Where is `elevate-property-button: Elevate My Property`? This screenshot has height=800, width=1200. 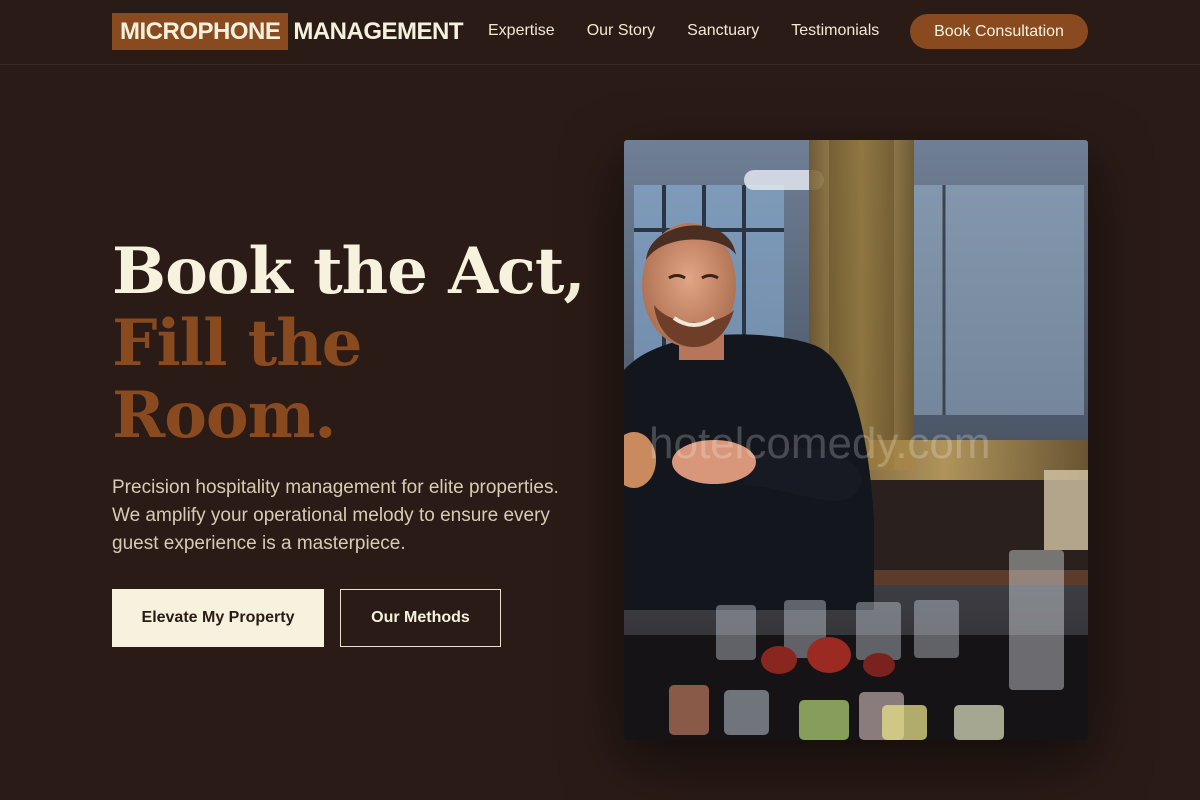 elevate-property-button: Elevate My Property is located at coordinates (218, 618).